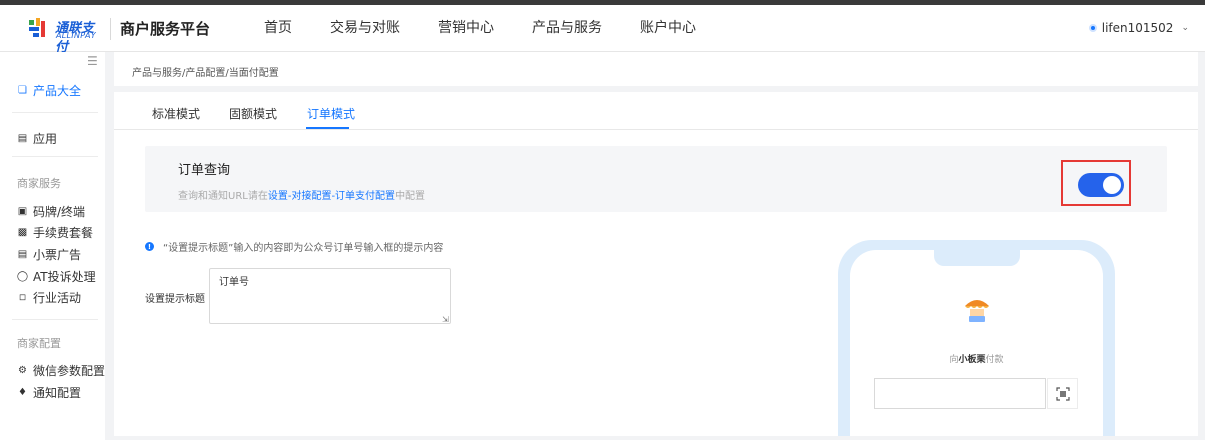 The height and width of the screenshot is (440, 1205). Describe the element at coordinates (960, 393) in the screenshot. I see `order-number-input-preview` at that location.